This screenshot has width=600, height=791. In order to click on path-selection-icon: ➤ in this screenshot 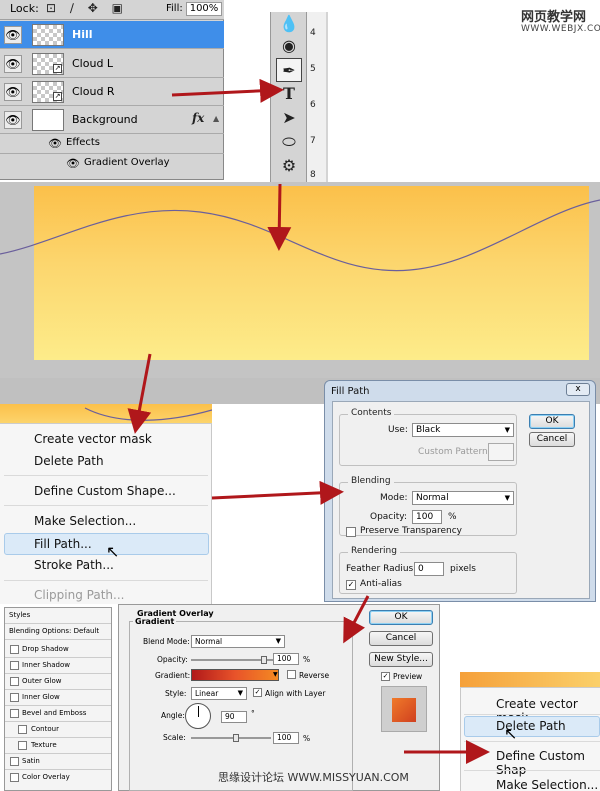, I will do `click(289, 118)`.